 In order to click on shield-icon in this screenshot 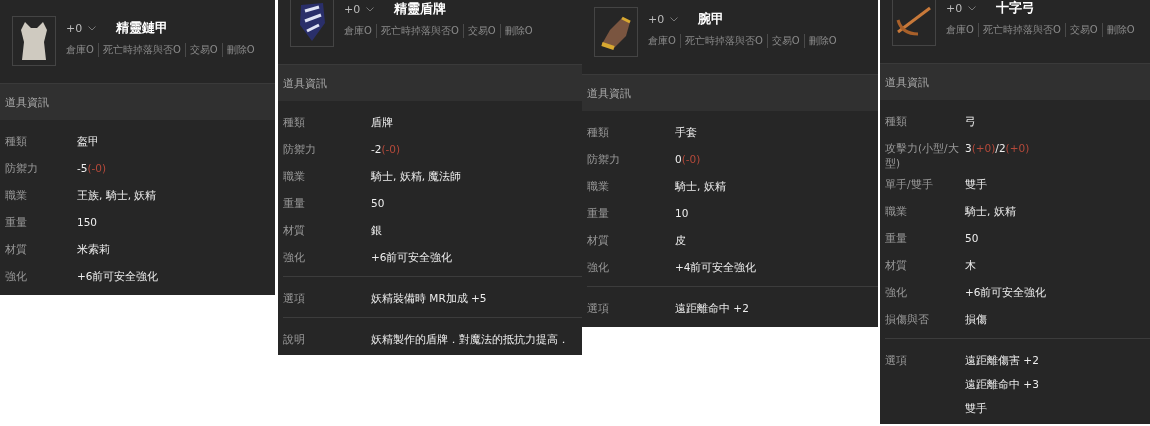, I will do `click(312, 22)`.